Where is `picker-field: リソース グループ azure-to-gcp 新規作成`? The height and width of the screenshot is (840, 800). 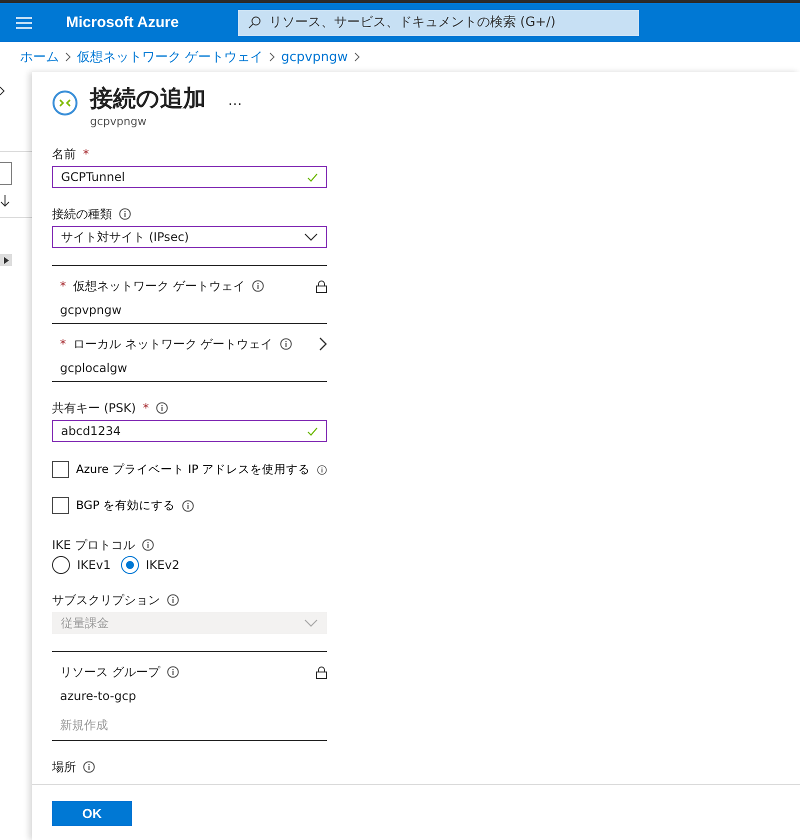
picker-field: リソース グループ azure-to-gcp 新規作成 is located at coordinates (189, 696).